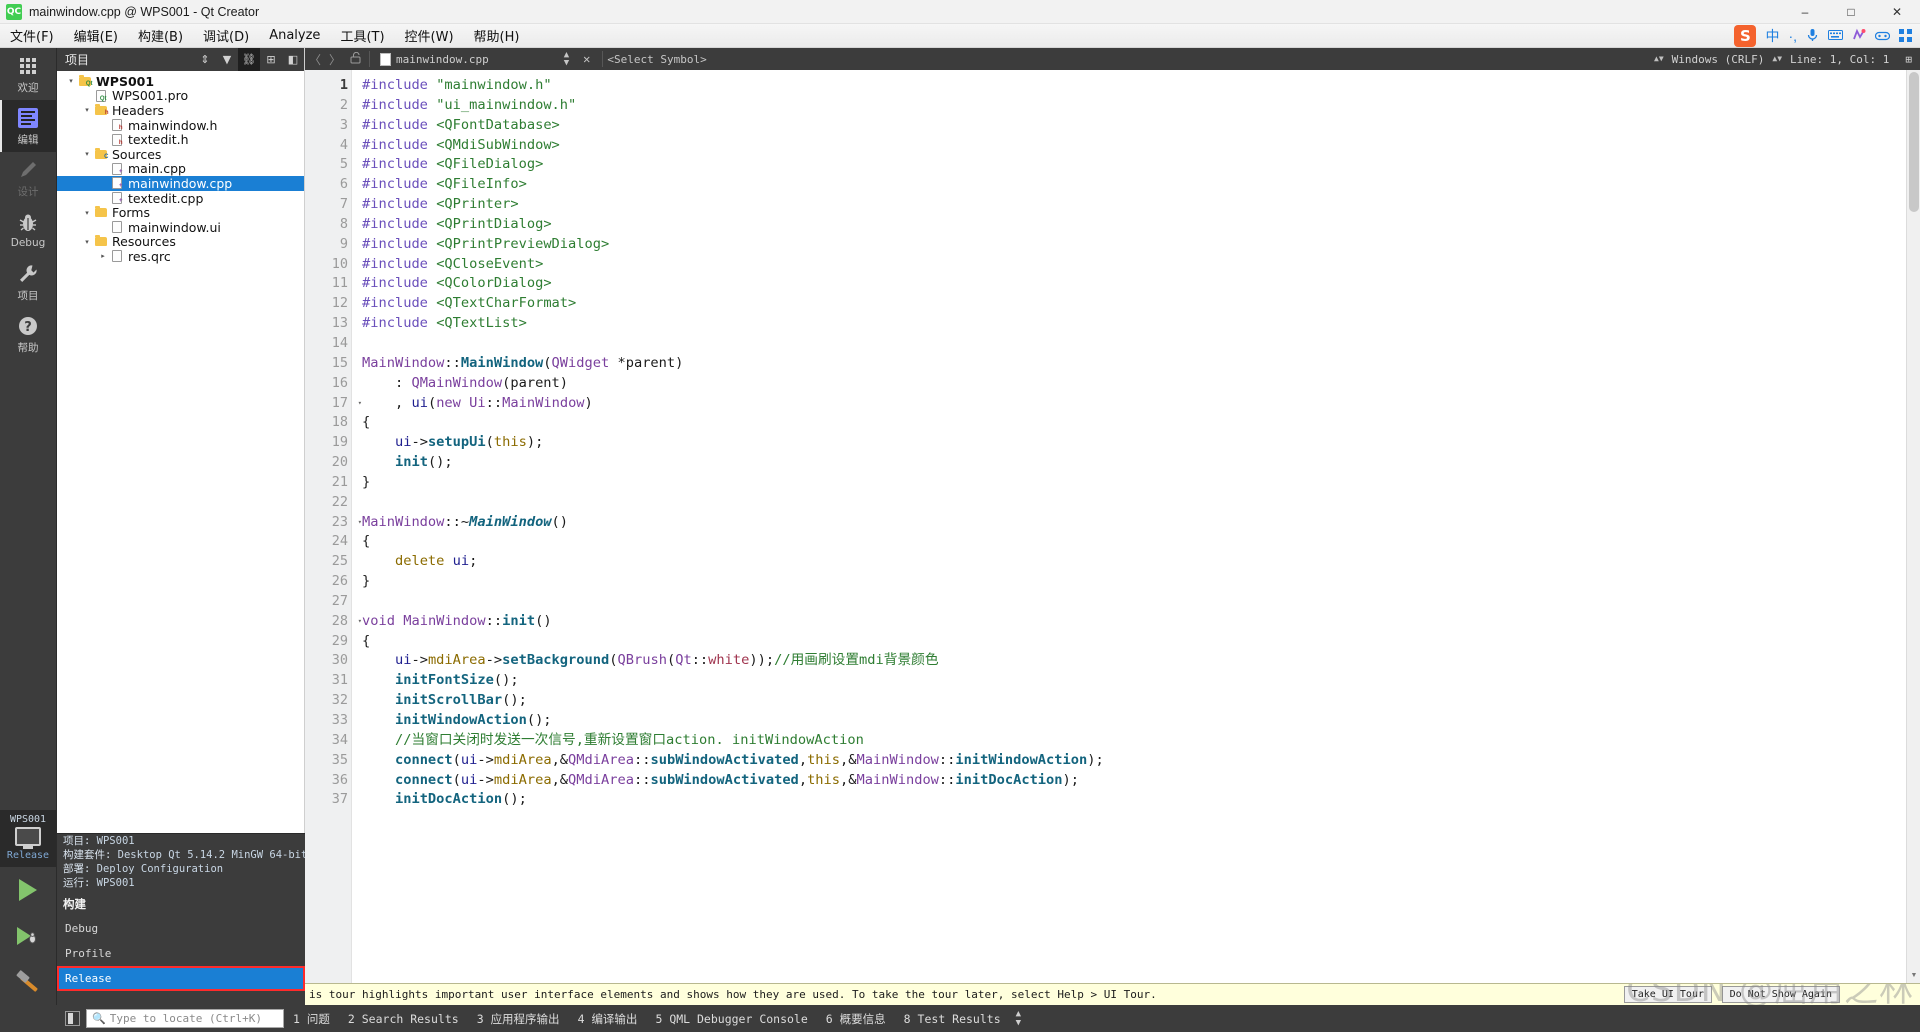 The width and height of the screenshot is (1920, 1032). I want to click on output-pane-issues: 1 问题, so click(311, 1019).